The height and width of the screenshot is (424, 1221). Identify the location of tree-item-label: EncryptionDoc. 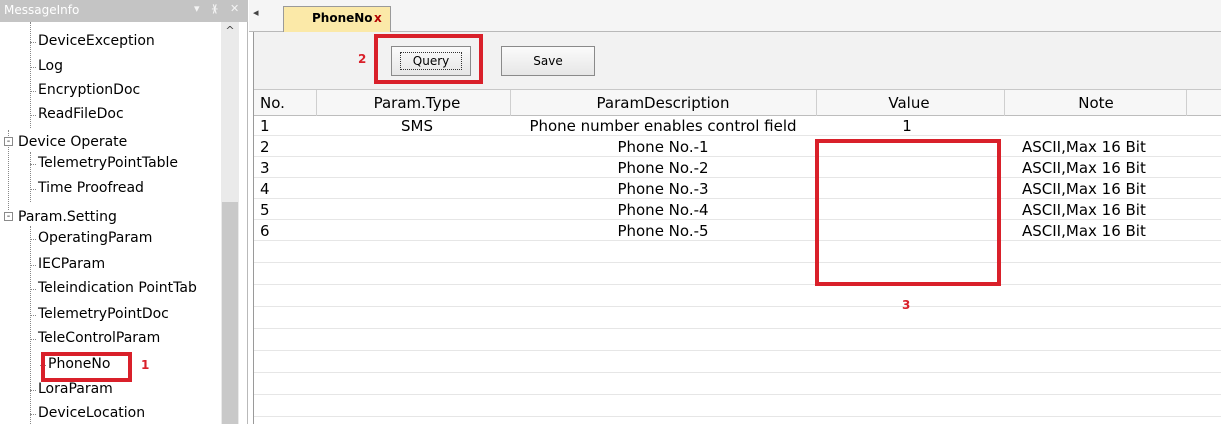
(85, 90).